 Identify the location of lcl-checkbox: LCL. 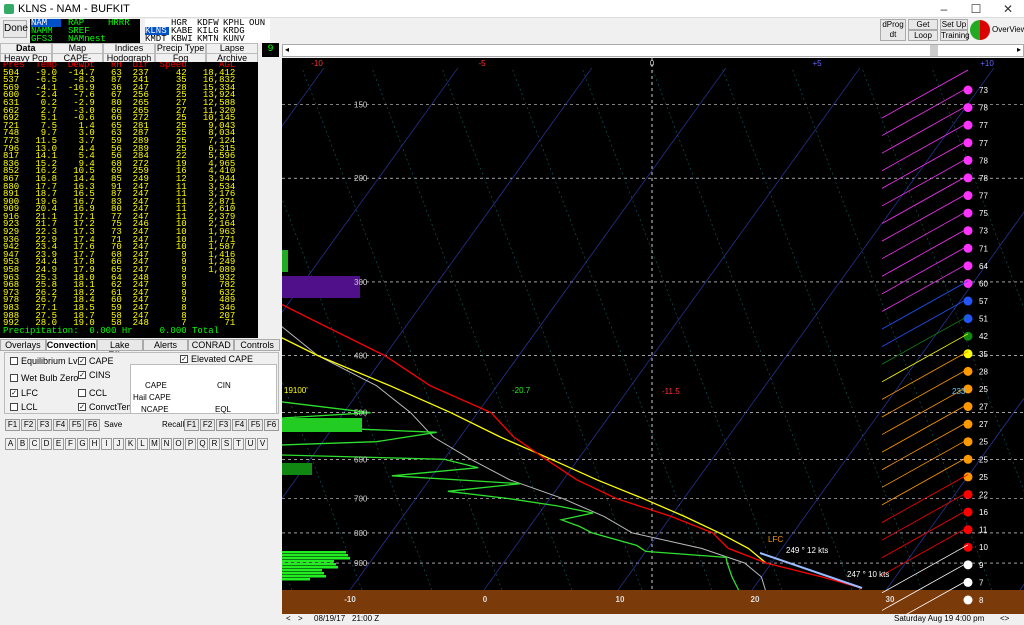
(24, 407).